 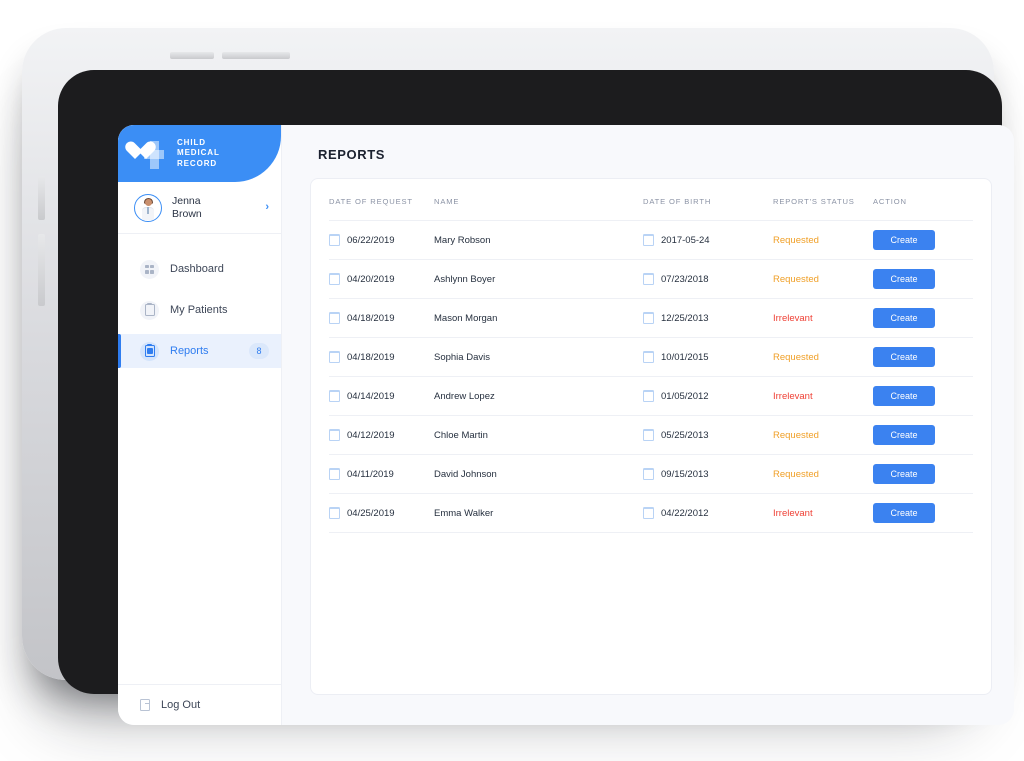 I want to click on cell-date-of-birth: 01/05/2012, so click(x=707, y=396).